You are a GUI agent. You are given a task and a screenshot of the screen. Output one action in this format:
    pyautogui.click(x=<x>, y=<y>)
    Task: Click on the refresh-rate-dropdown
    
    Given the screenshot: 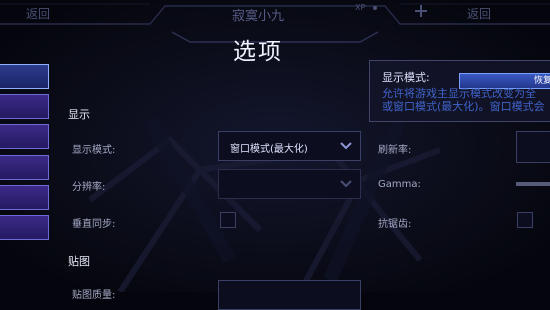 What is the action you would take?
    pyautogui.click(x=533, y=147)
    